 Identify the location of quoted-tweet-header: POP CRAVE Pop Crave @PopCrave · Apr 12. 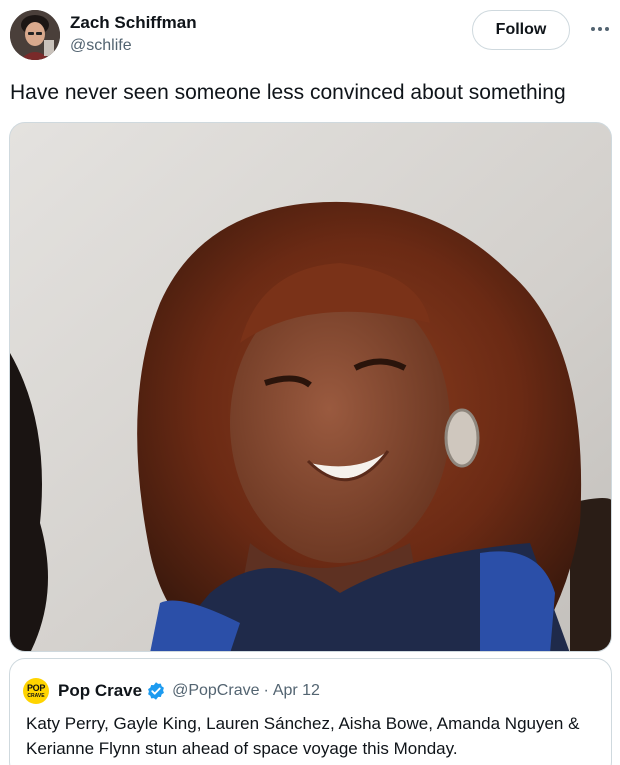
(171, 691).